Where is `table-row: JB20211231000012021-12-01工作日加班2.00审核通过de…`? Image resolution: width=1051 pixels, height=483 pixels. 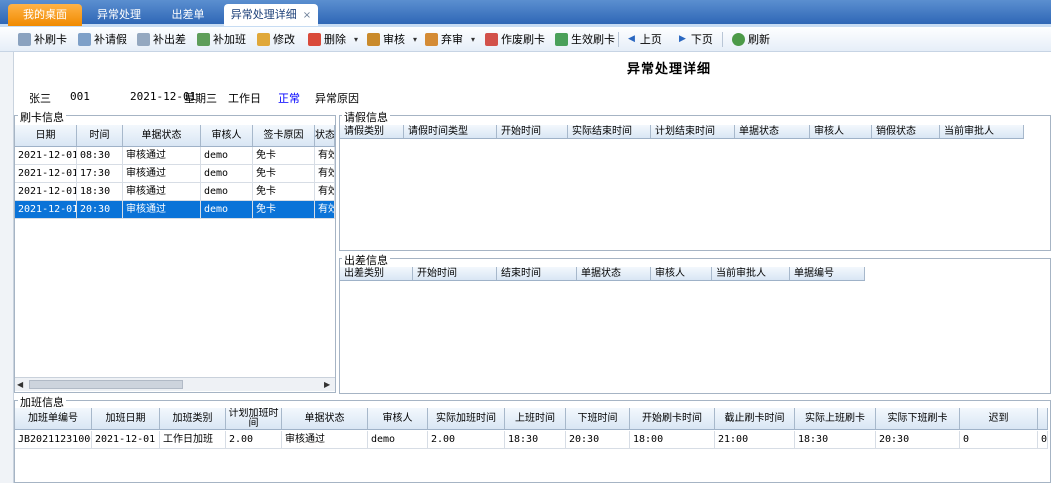 table-row: JB20211231000012021-12-01工作日加班2.00审核通过de… is located at coordinates (531, 440).